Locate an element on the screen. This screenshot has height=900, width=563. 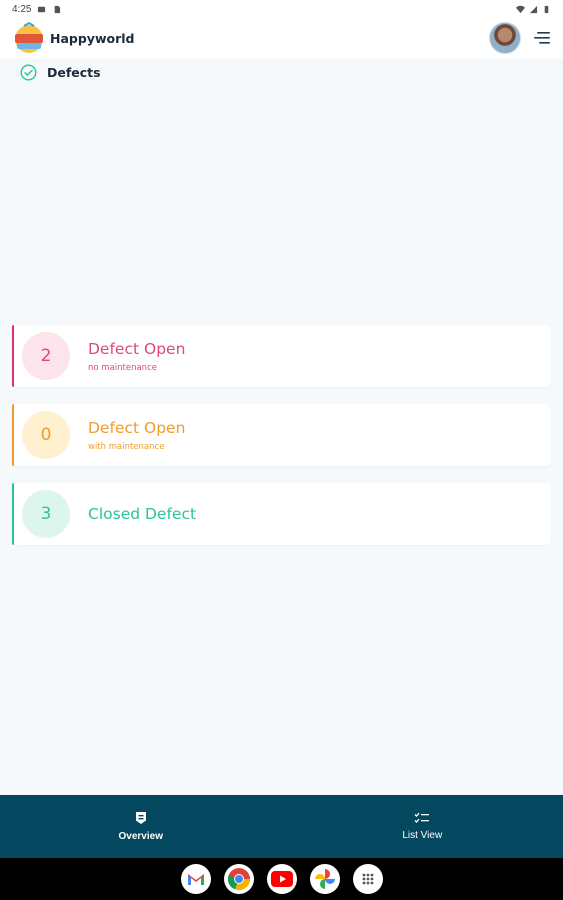
defect-open-no-maintenance-card: 2 Defect Open no maintenance is located at coordinates (281, 356).